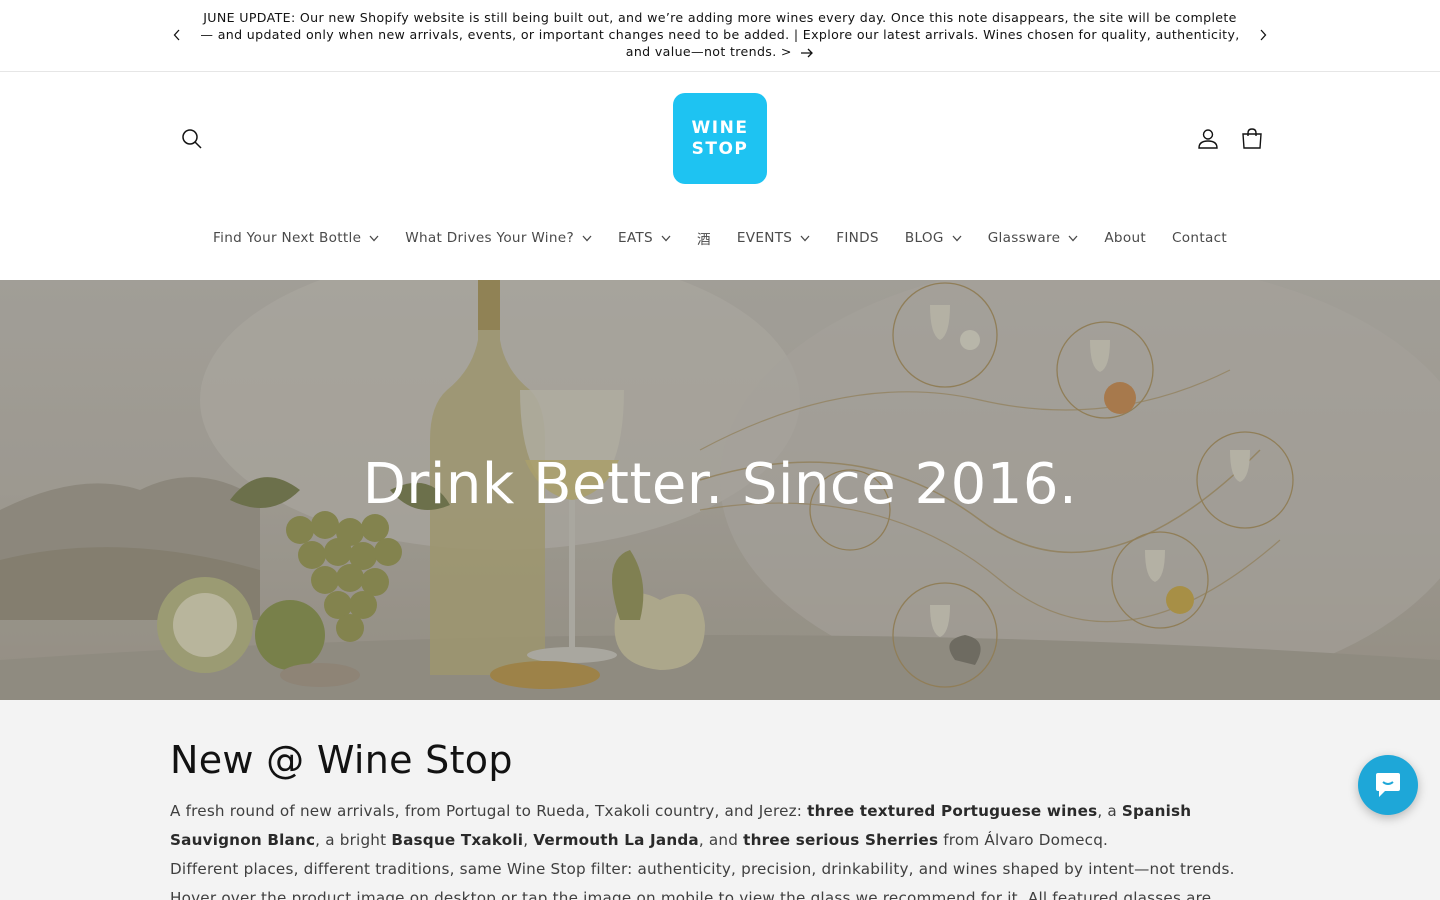 The width and height of the screenshot is (1440, 900). Describe the element at coordinates (720, 127) in the screenshot. I see `logo-line1: WINE` at that location.